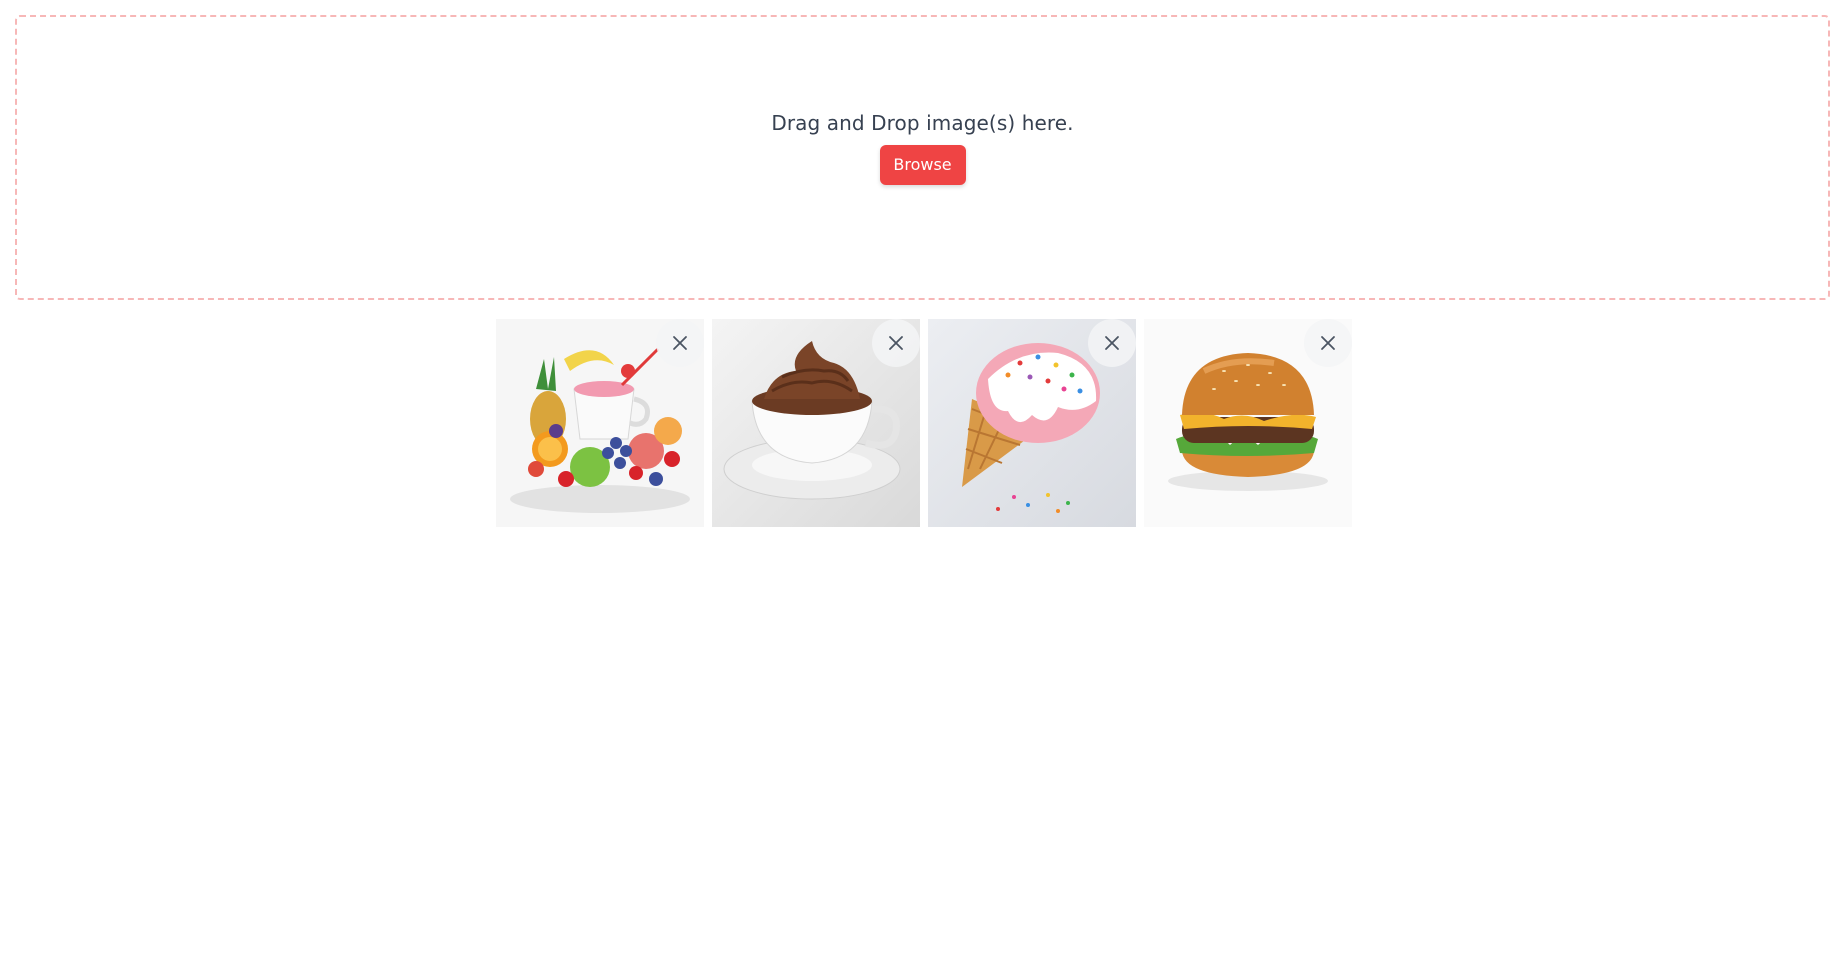 The image size is (1845, 961). What do you see at coordinates (1032, 423) in the screenshot?
I see `image-thumbnail-ice-cream` at bounding box center [1032, 423].